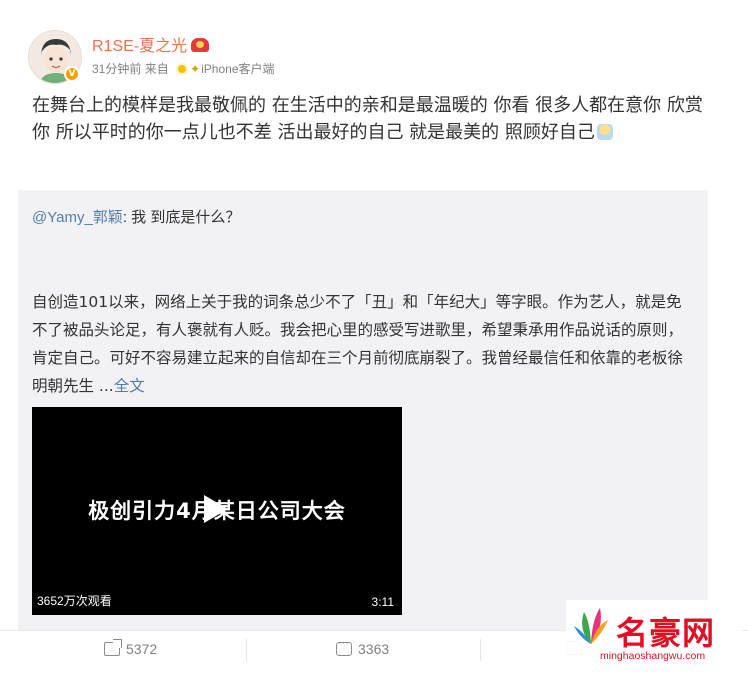 The width and height of the screenshot is (748, 674). I want to click on leaf-logo-icon, so click(591, 626).